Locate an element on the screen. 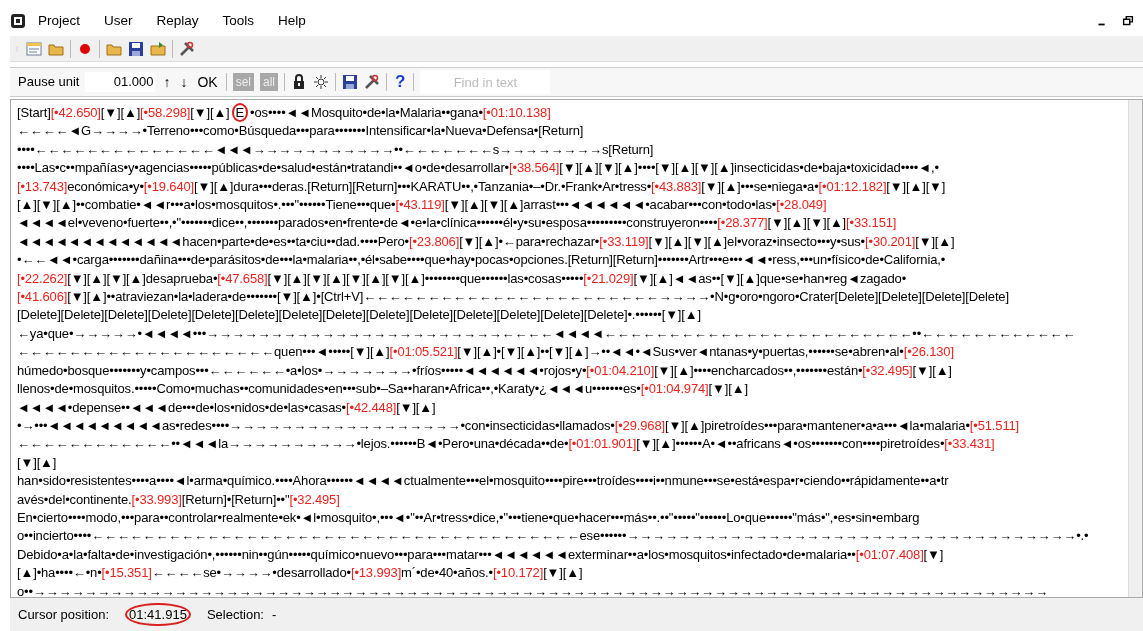 The width and height of the screenshot is (1143, 631). transcript-text: han•sido•resistentes••••a••••◄l•arma•químico.••••Ahora••••••◄◄◄◄ctualmente•••el•mosquito••••pire•••troídes••••i••nmune•••se•está•espa•r•ciendo••rápidamente••a•tr is located at coordinates (483, 481).